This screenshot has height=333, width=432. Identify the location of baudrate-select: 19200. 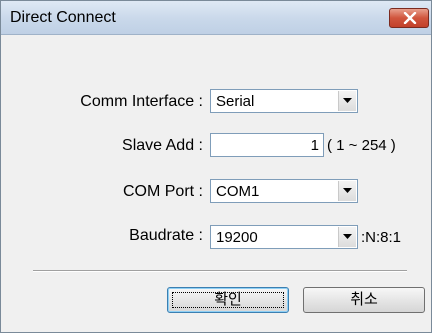
(284, 237).